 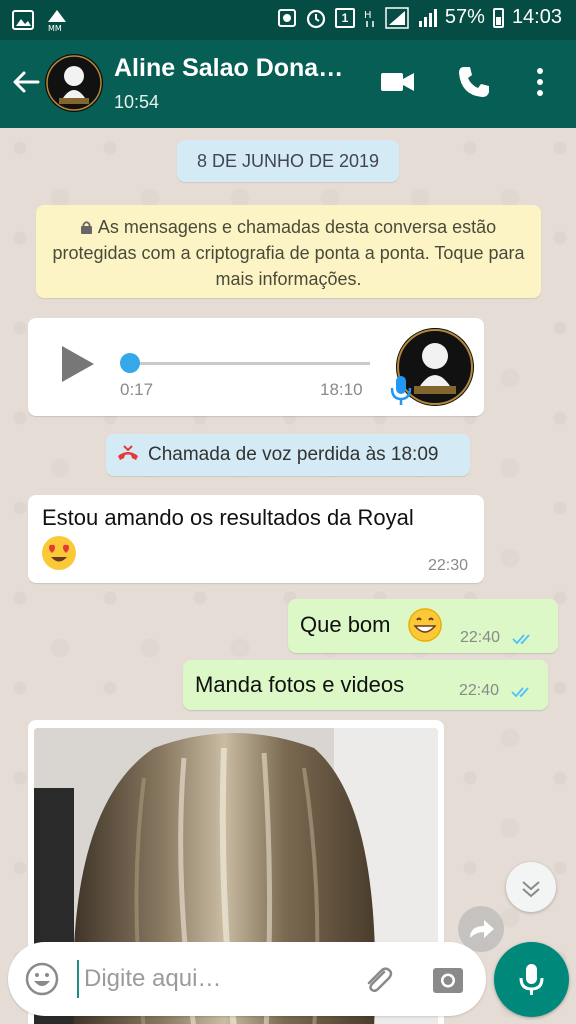 I want to click on message-text: Que bom, so click(x=345, y=624).